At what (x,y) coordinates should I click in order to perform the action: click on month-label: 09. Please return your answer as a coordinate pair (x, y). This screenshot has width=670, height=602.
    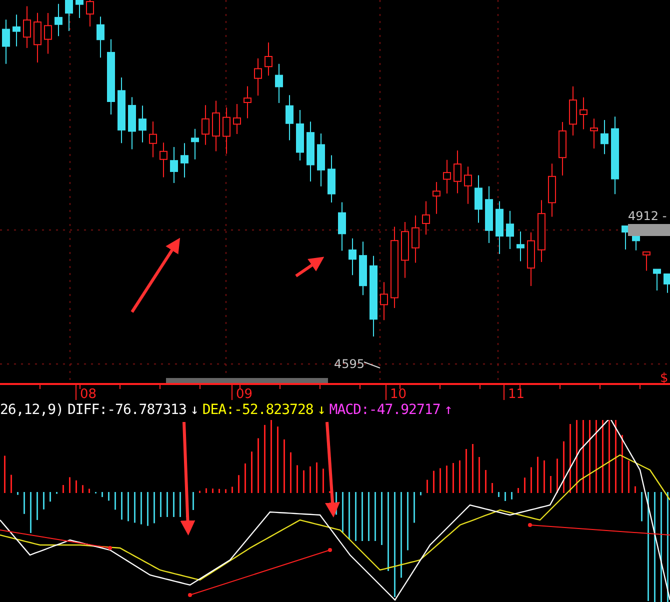
    Looking at the image, I should click on (244, 393).